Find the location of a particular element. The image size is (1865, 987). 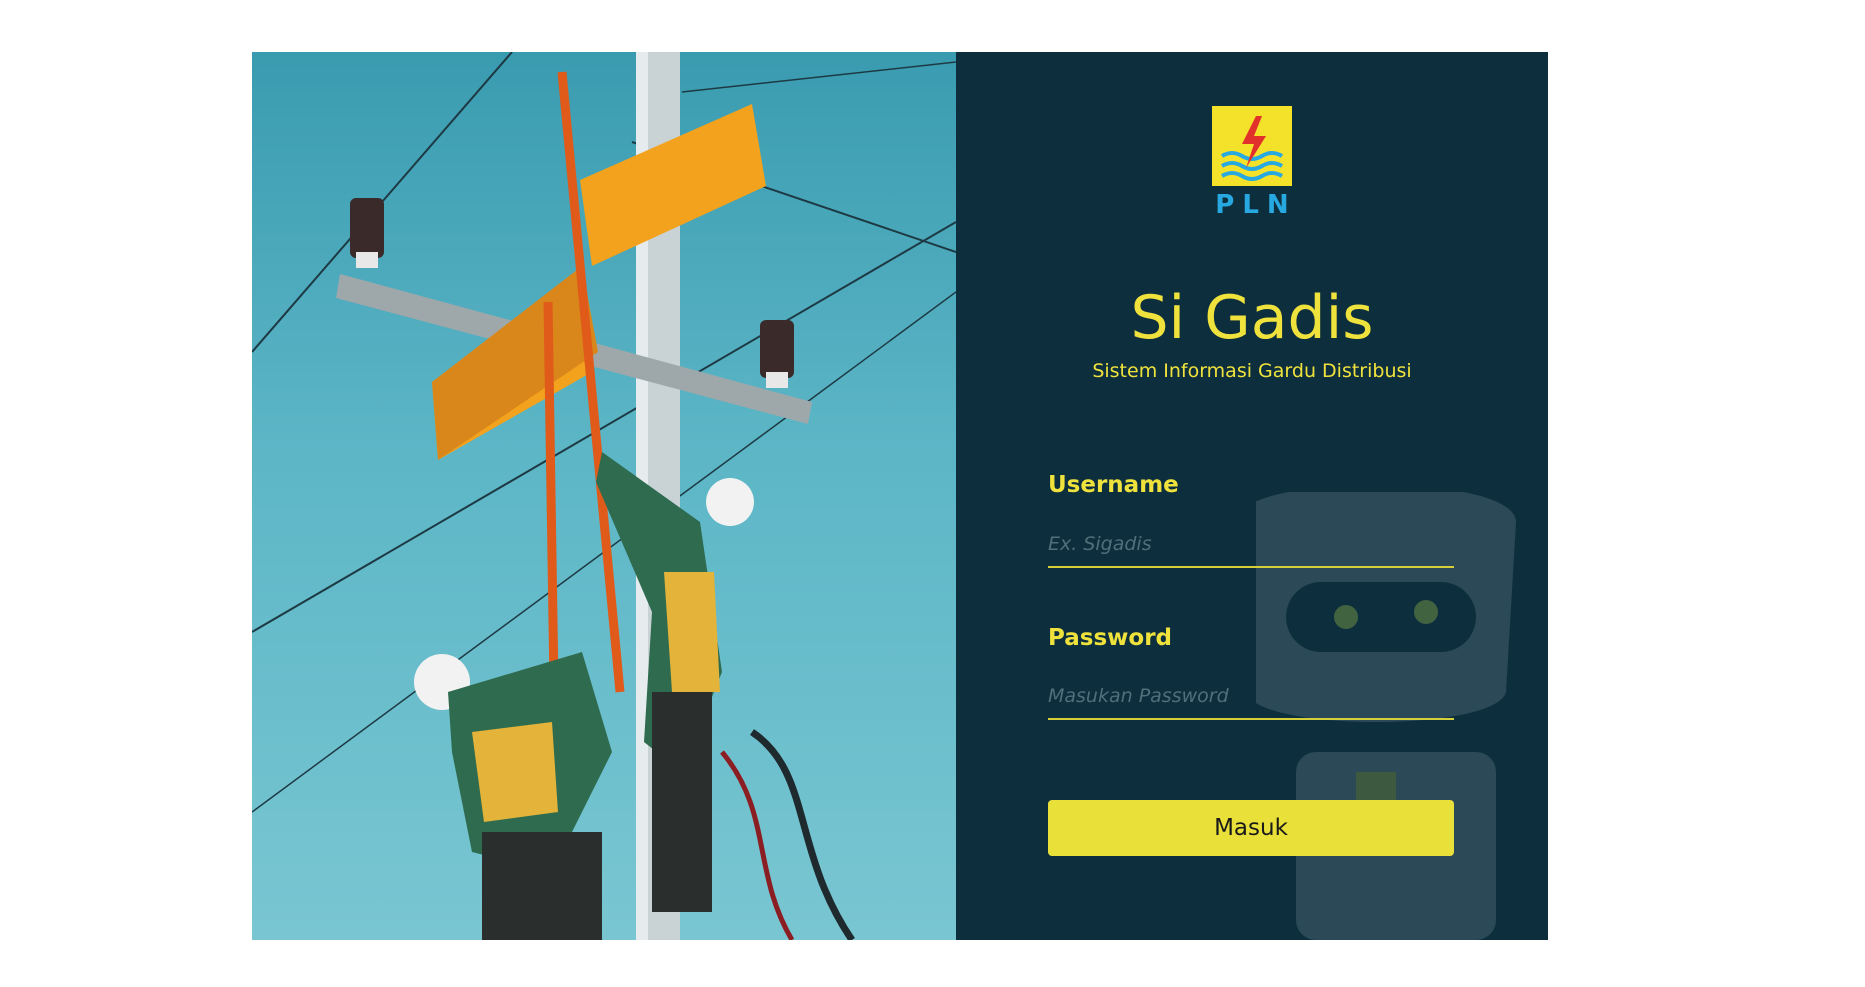

pln-logo-icon is located at coordinates (1252, 146).